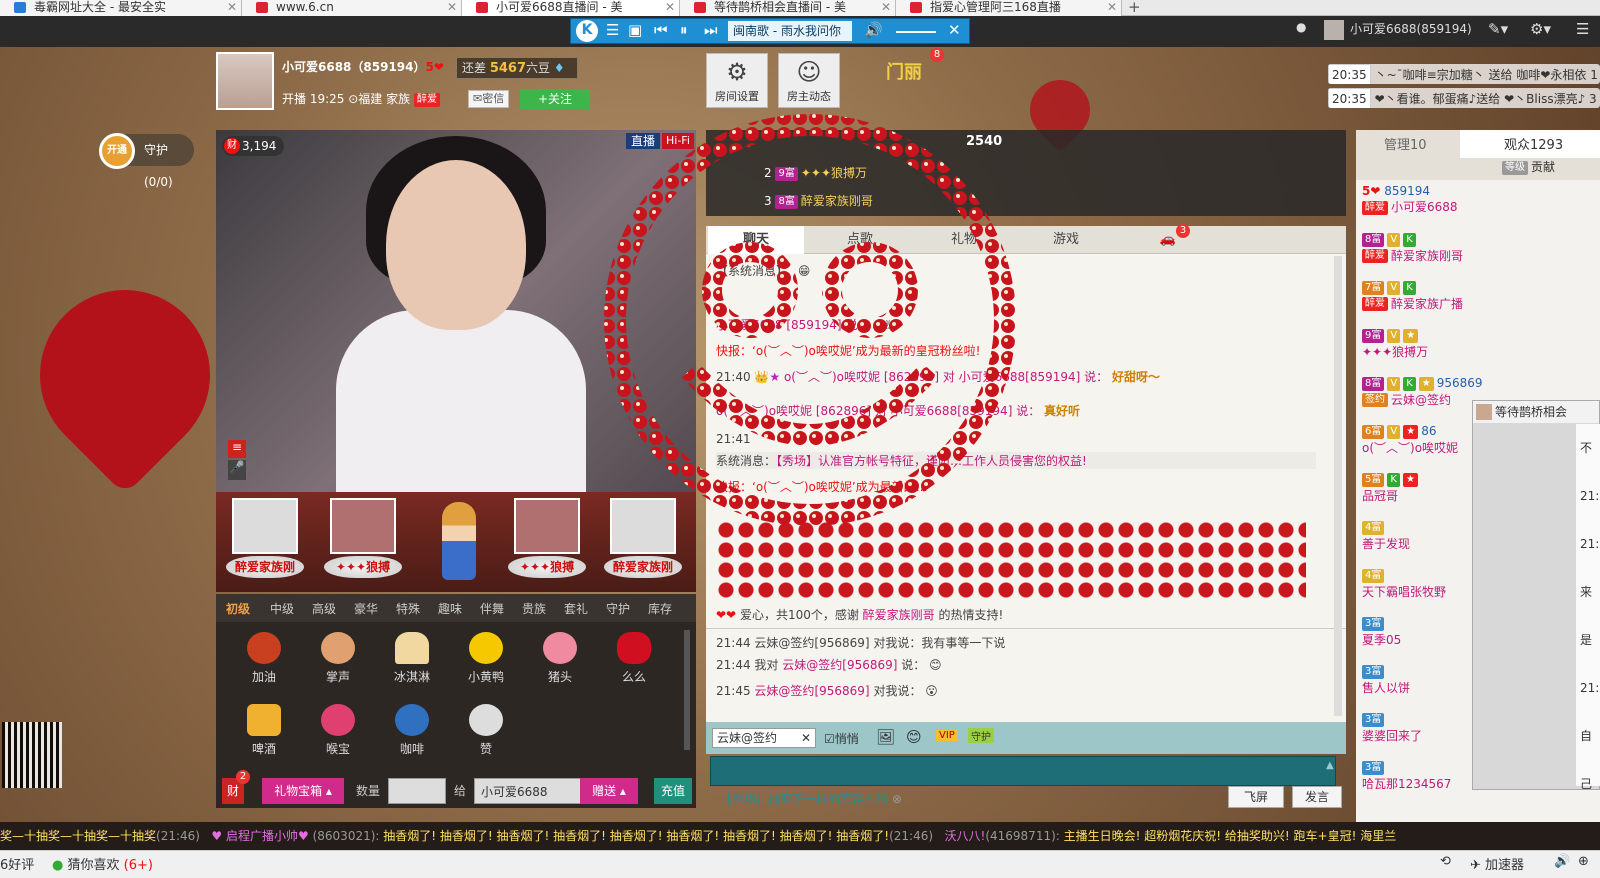 The image size is (1600, 878). Describe the element at coordinates (534, 608) in the screenshot. I see `gift-tab: 贵族` at that location.